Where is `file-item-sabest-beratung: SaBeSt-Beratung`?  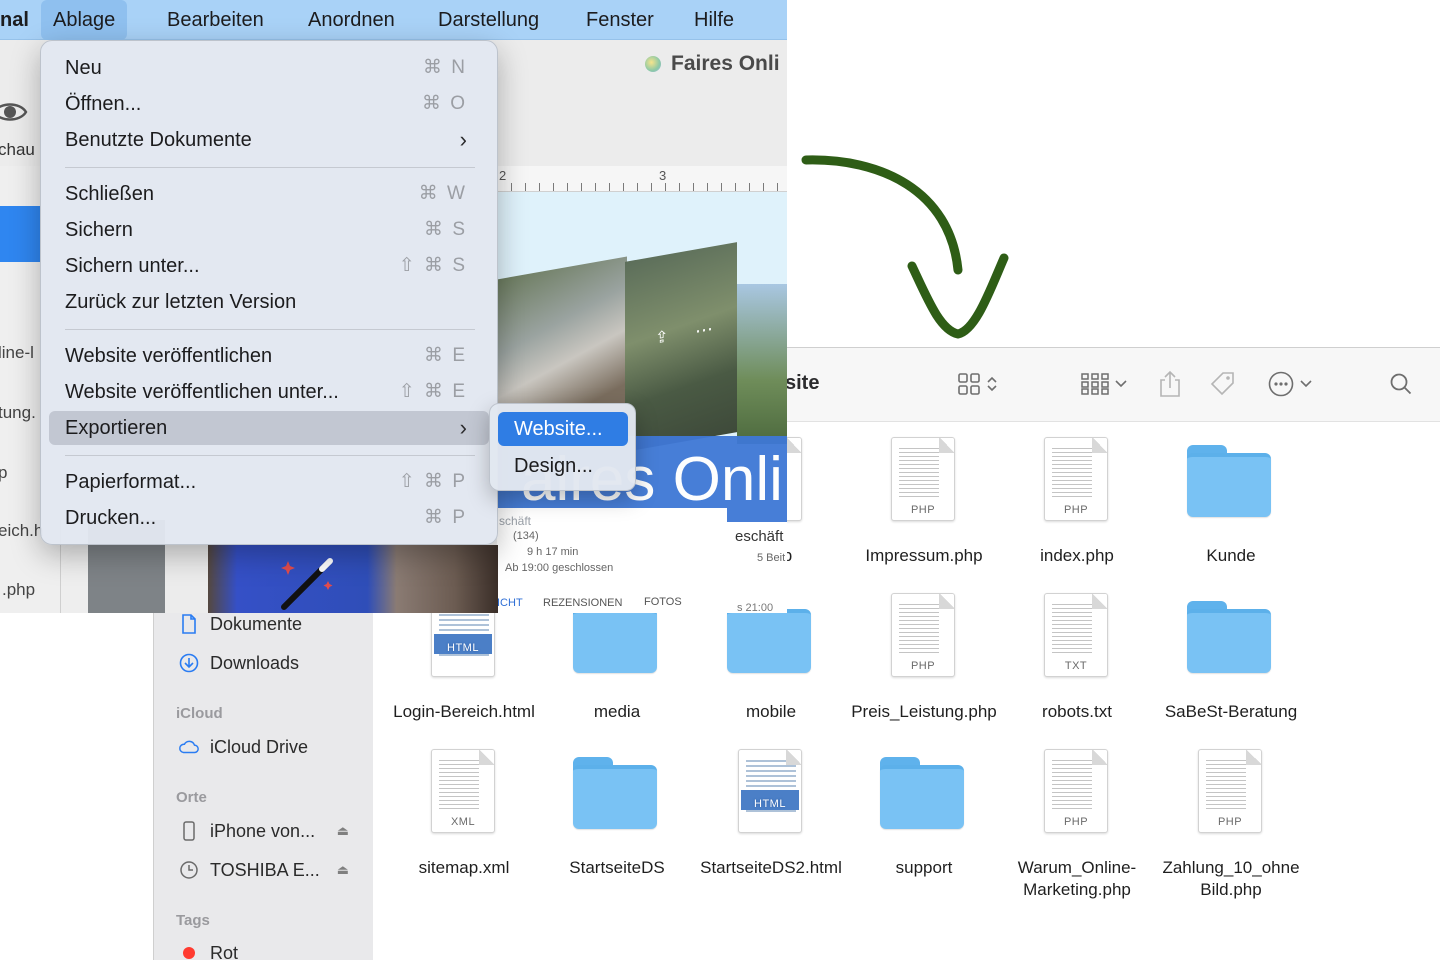 file-item-sabest-beratung: SaBeSt-Beratung is located at coordinates (1231, 668).